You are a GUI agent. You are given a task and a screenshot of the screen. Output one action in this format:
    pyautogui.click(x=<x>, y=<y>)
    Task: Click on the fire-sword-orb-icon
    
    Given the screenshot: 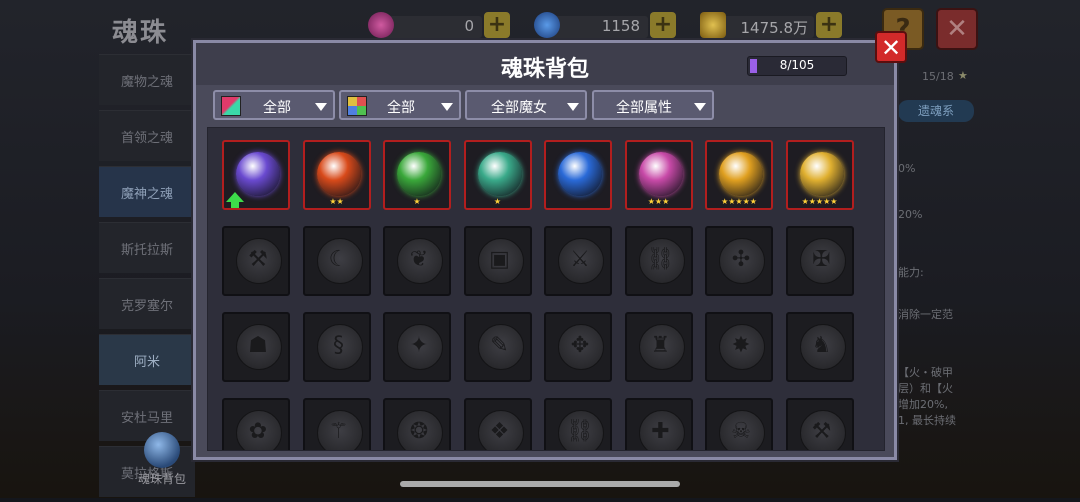 What is the action you would take?
    pyautogui.click(x=338, y=174)
    